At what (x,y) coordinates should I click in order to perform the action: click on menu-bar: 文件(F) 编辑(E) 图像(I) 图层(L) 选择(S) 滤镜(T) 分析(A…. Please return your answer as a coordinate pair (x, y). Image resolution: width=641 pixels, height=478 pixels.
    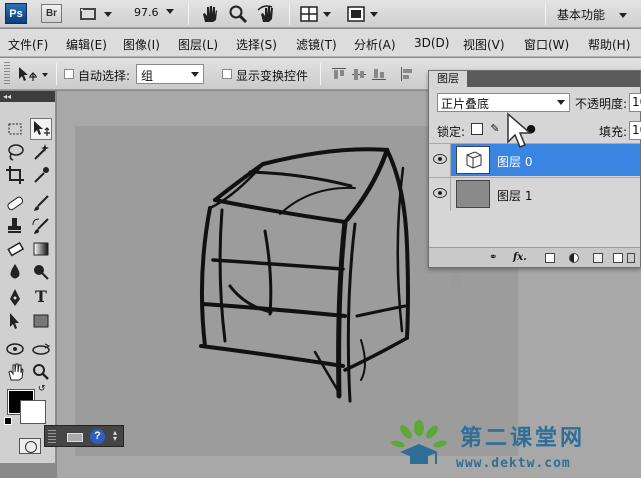
    Looking at the image, I should click on (320, 43).